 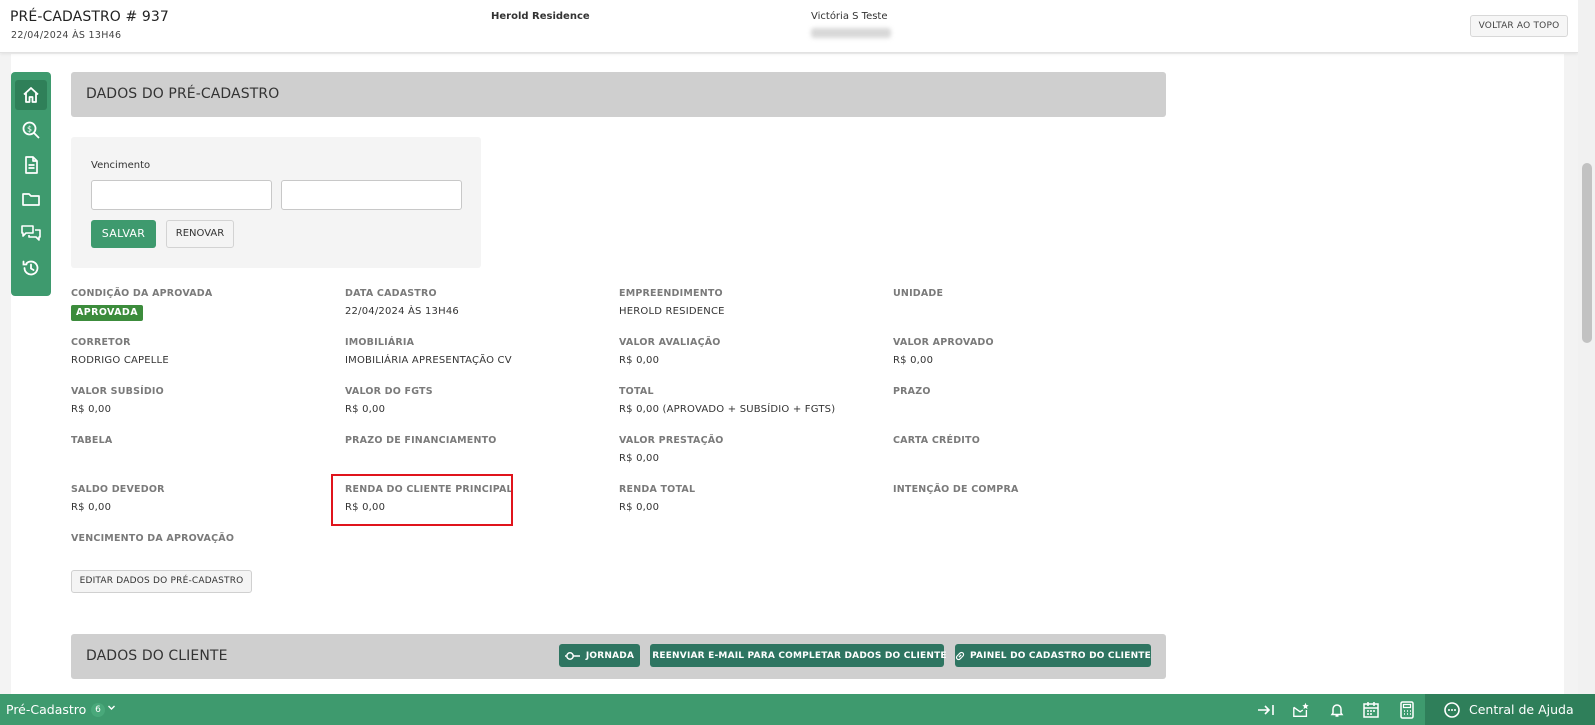 What do you see at coordinates (797, 709) in the screenshot?
I see `bottom-bar: Pré-Cadastro 6 Central de Ajuda` at bounding box center [797, 709].